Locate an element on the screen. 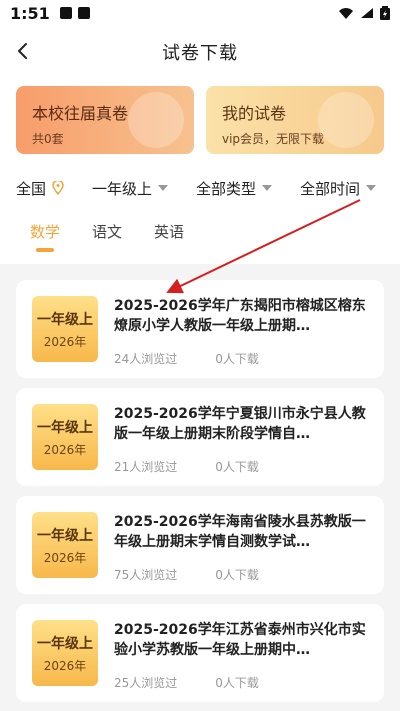 This screenshot has height=711, width=400. tab-math: 数学 is located at coordinates (45, 236).